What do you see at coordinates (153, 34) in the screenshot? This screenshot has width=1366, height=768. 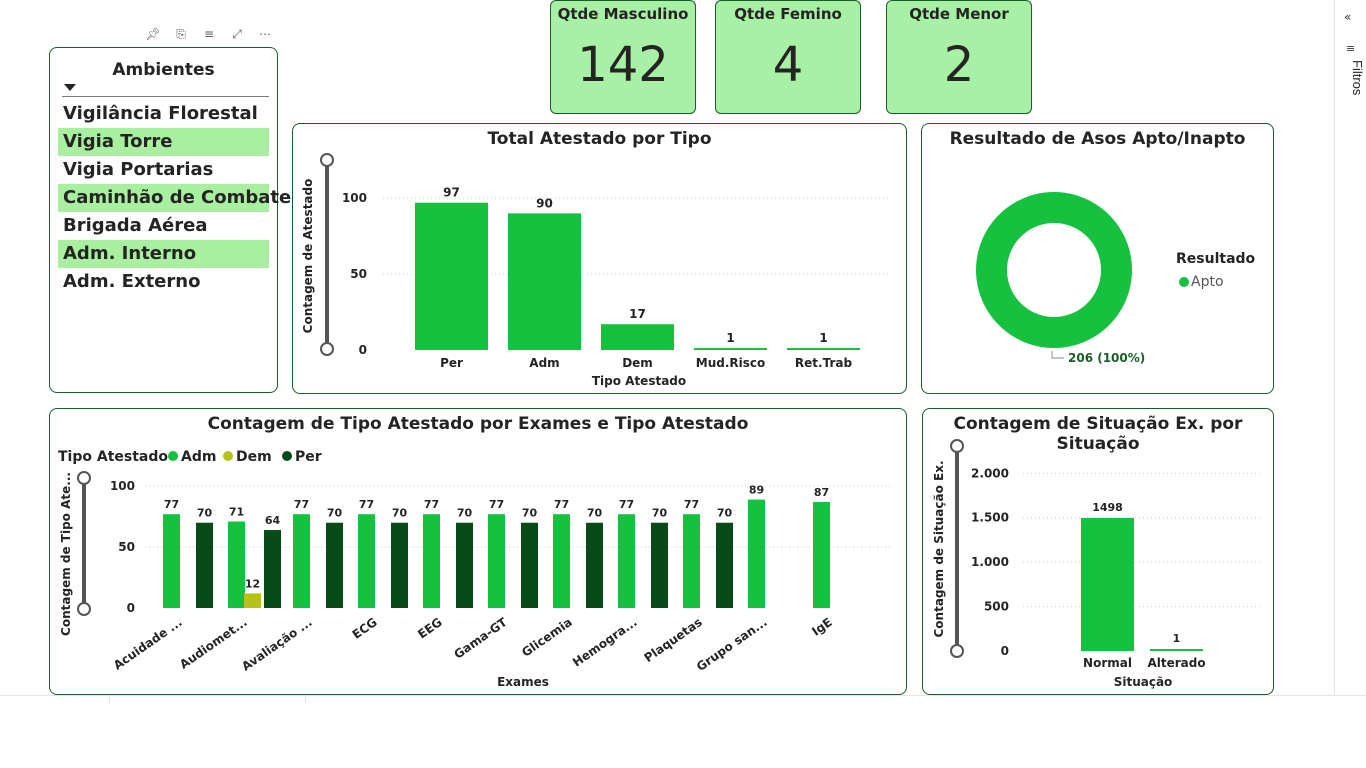 I see `pin-icon: 📌︎` at bounding box center [153, 34].